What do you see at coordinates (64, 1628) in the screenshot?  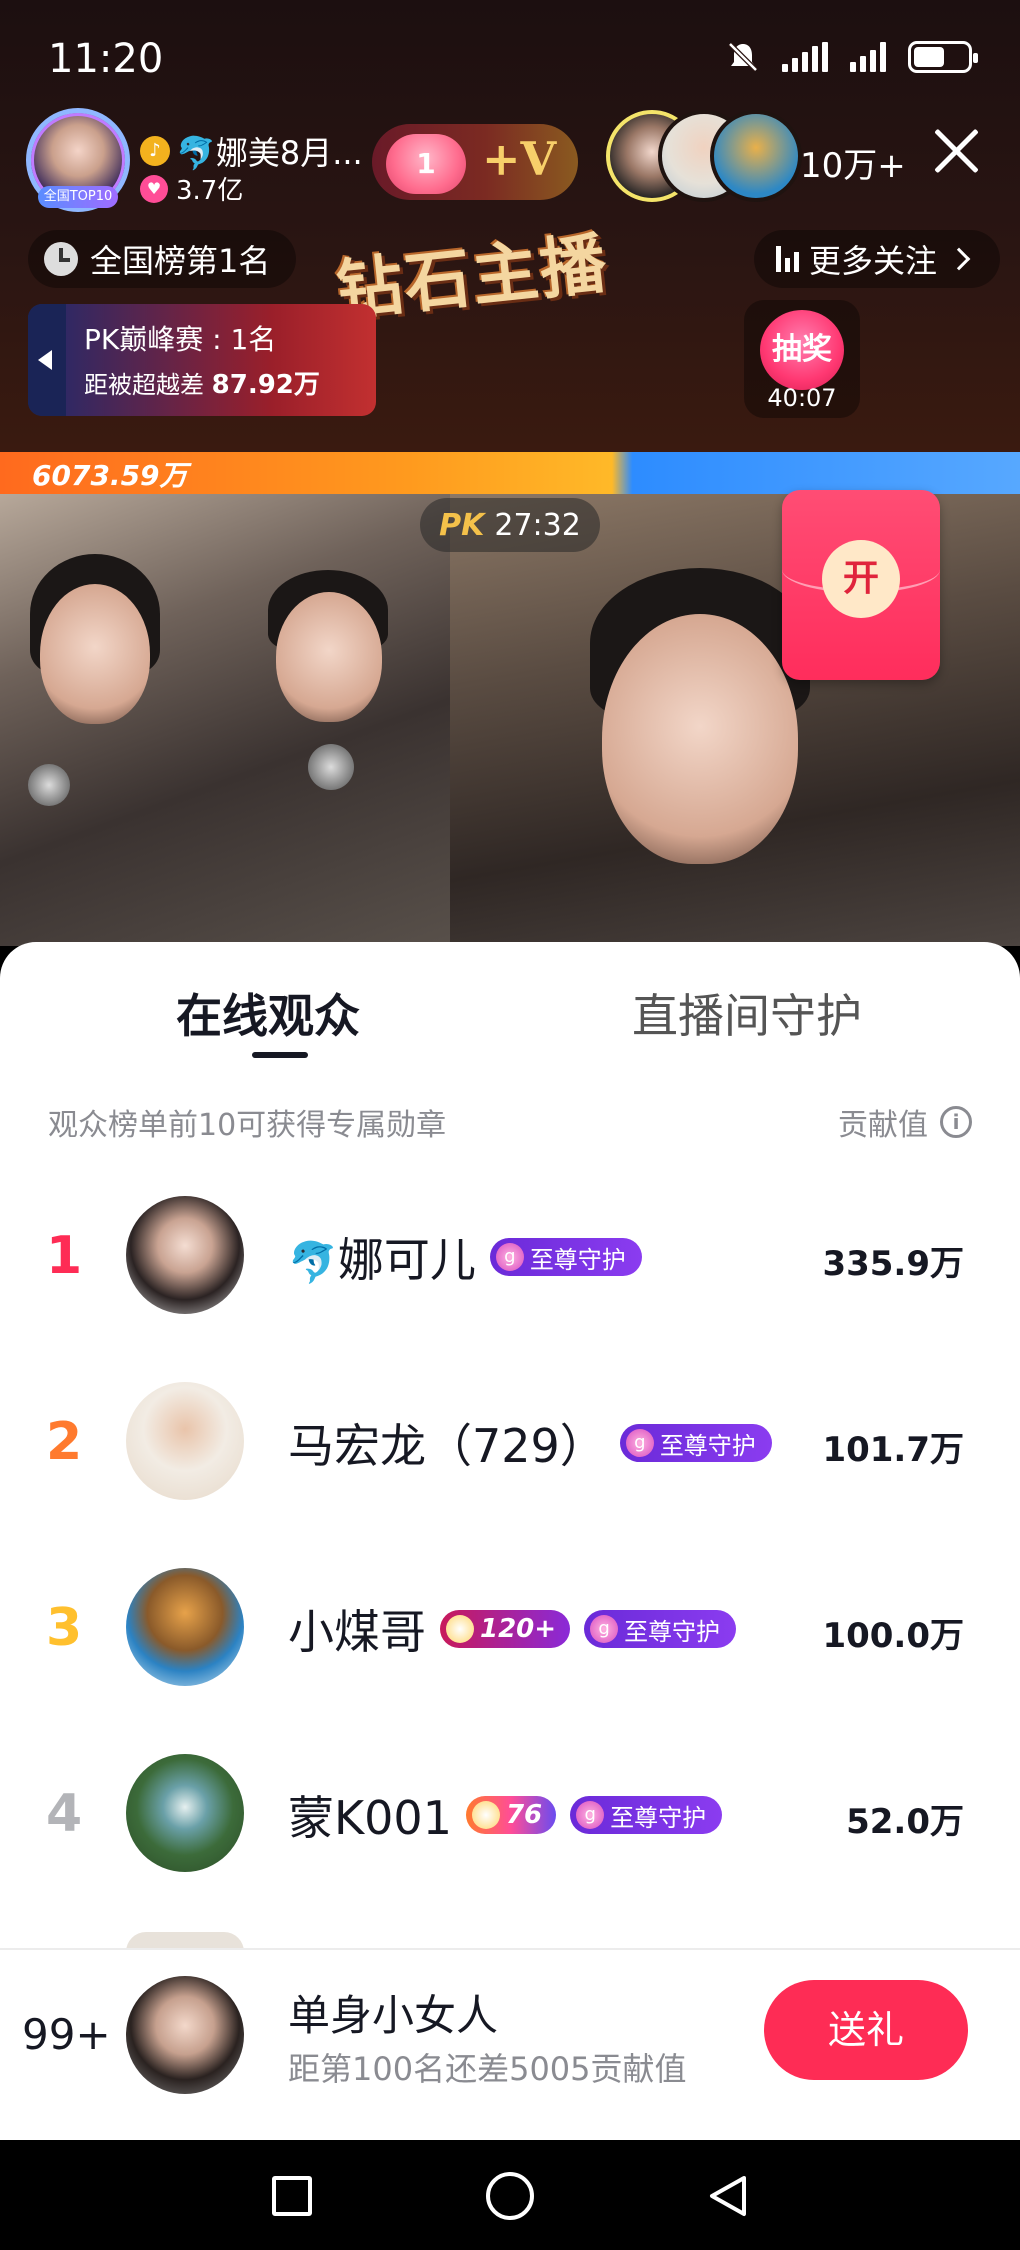 I see `rank-number: 3` at bounding box center [64, 1628].